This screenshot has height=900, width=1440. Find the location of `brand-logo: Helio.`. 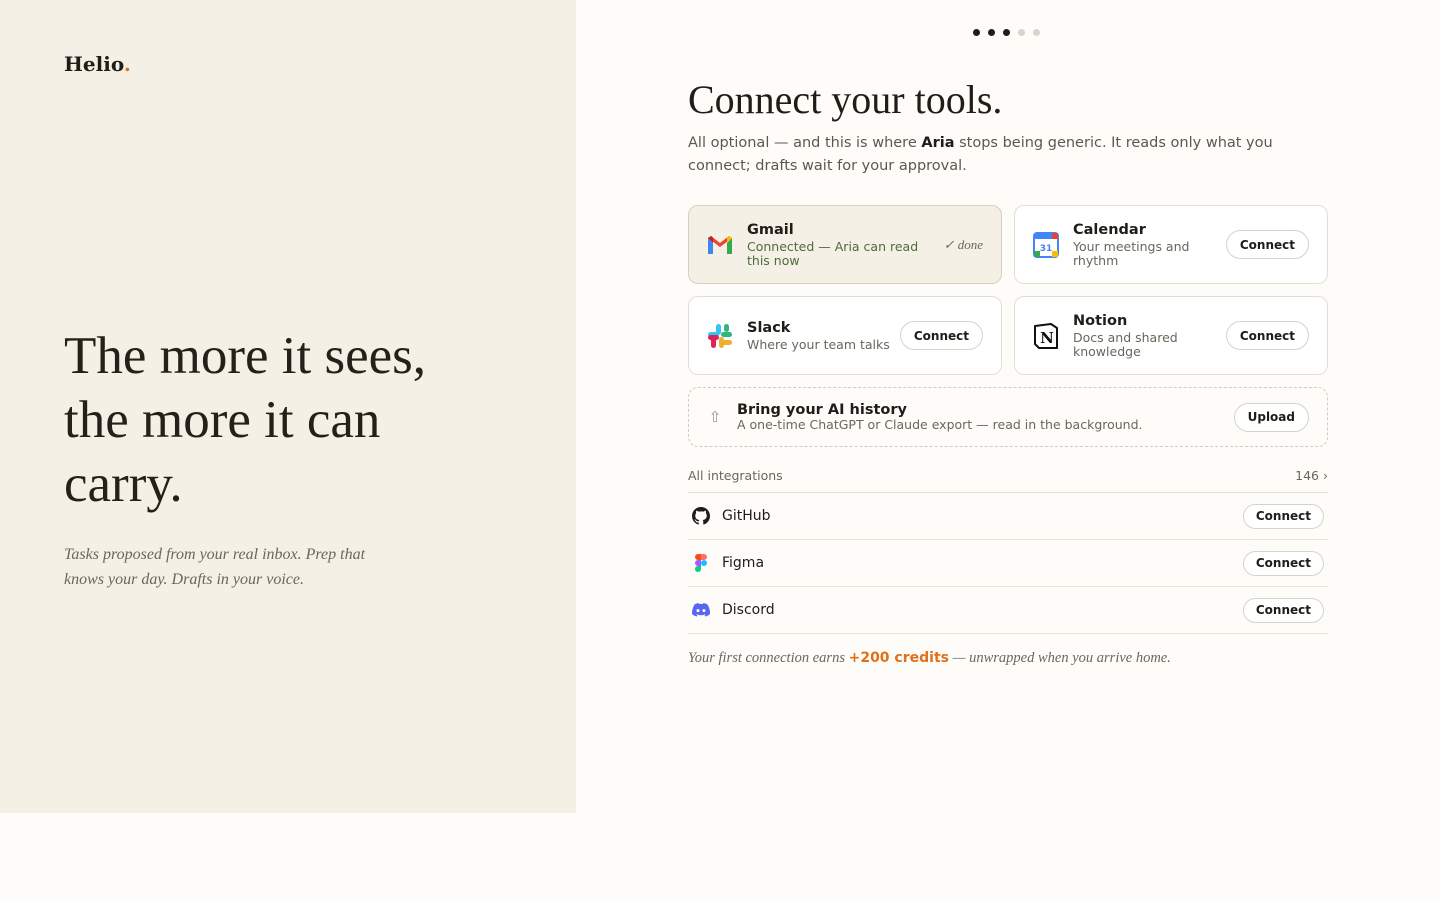

brand-logo: Helio. is located at coordinates (97, 64).